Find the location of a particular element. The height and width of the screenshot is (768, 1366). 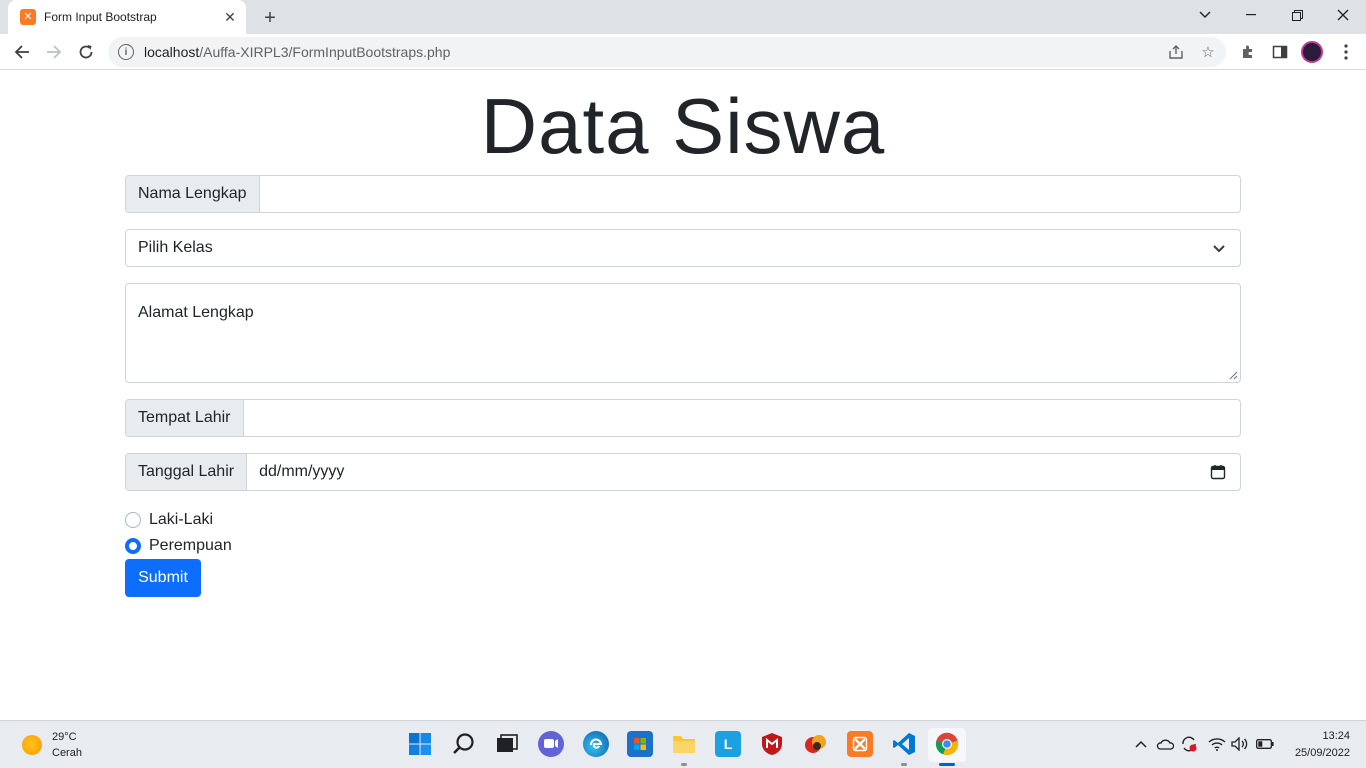

nama-lengkap-input is located at coordinates (750, 194).